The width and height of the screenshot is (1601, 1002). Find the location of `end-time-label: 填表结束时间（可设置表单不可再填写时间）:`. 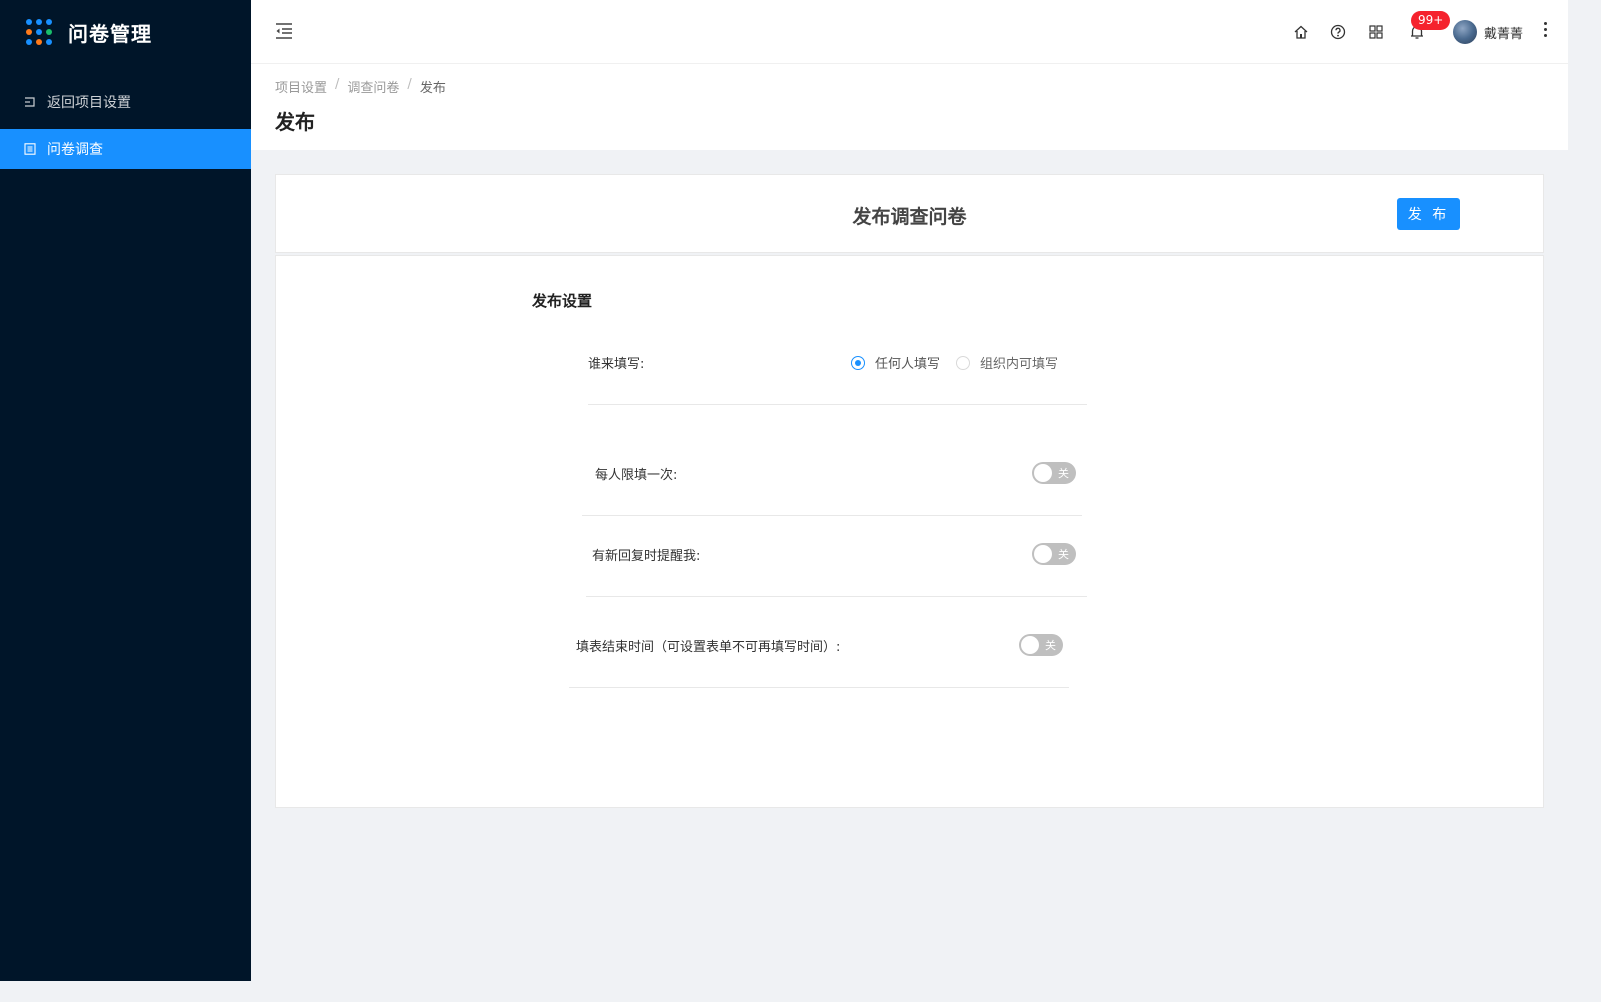

end-time-label: 填表结束时间（可设置表单不可再填写时间）: is located at coordinates (708, 647).